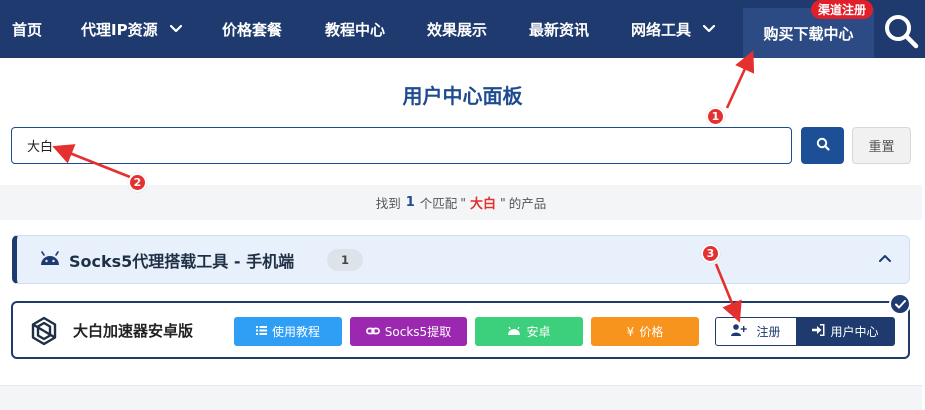  Describe the element at coordinates (261, 332) in the screenshot. I see `list-icon` at that location.